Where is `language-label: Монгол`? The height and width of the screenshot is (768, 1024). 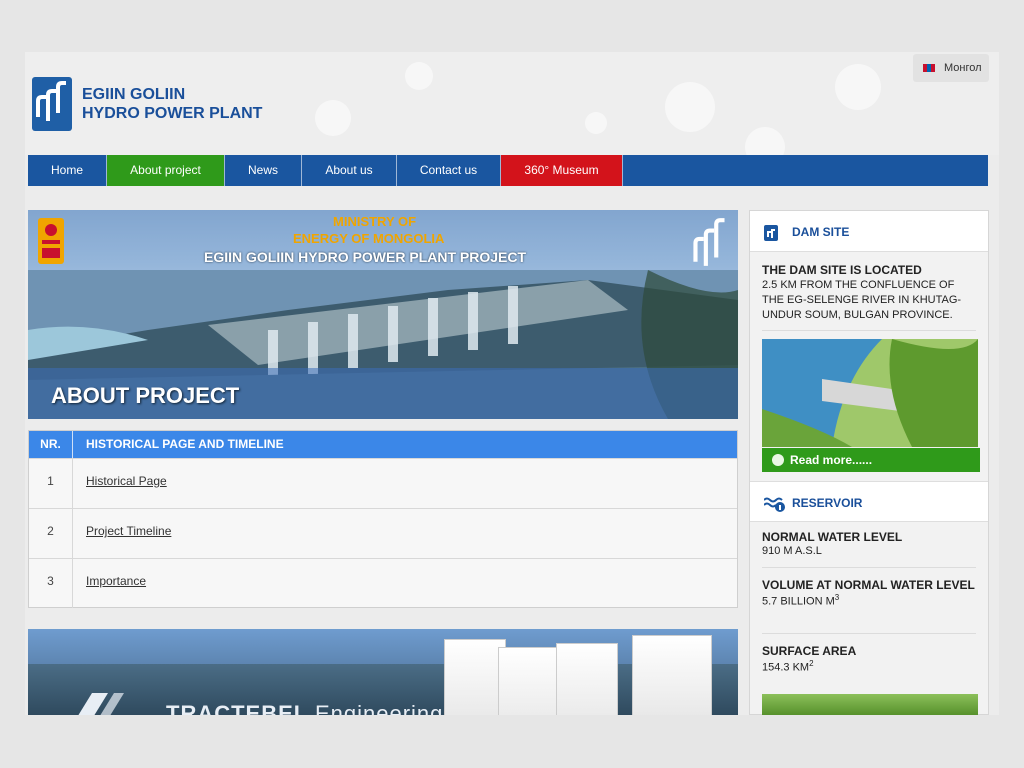
language-label: Монгол is located at coordinates (963, 68).